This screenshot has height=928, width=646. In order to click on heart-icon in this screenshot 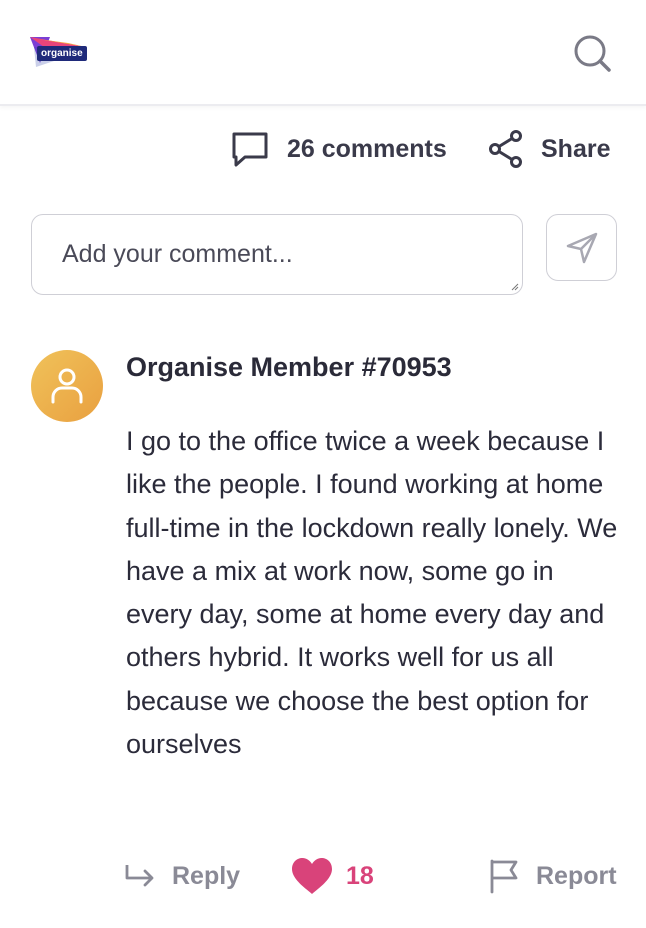, I will do `click(312, 876)`.